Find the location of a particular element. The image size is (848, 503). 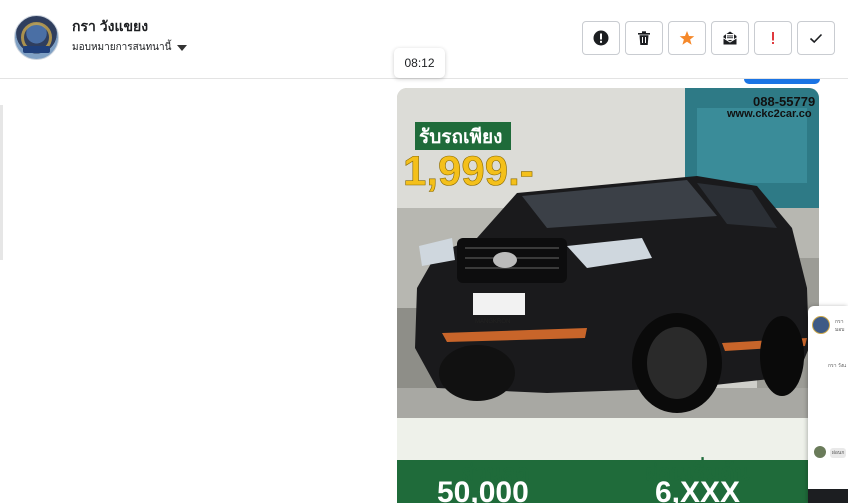

scrollbar is located at coordinates (1, 182).